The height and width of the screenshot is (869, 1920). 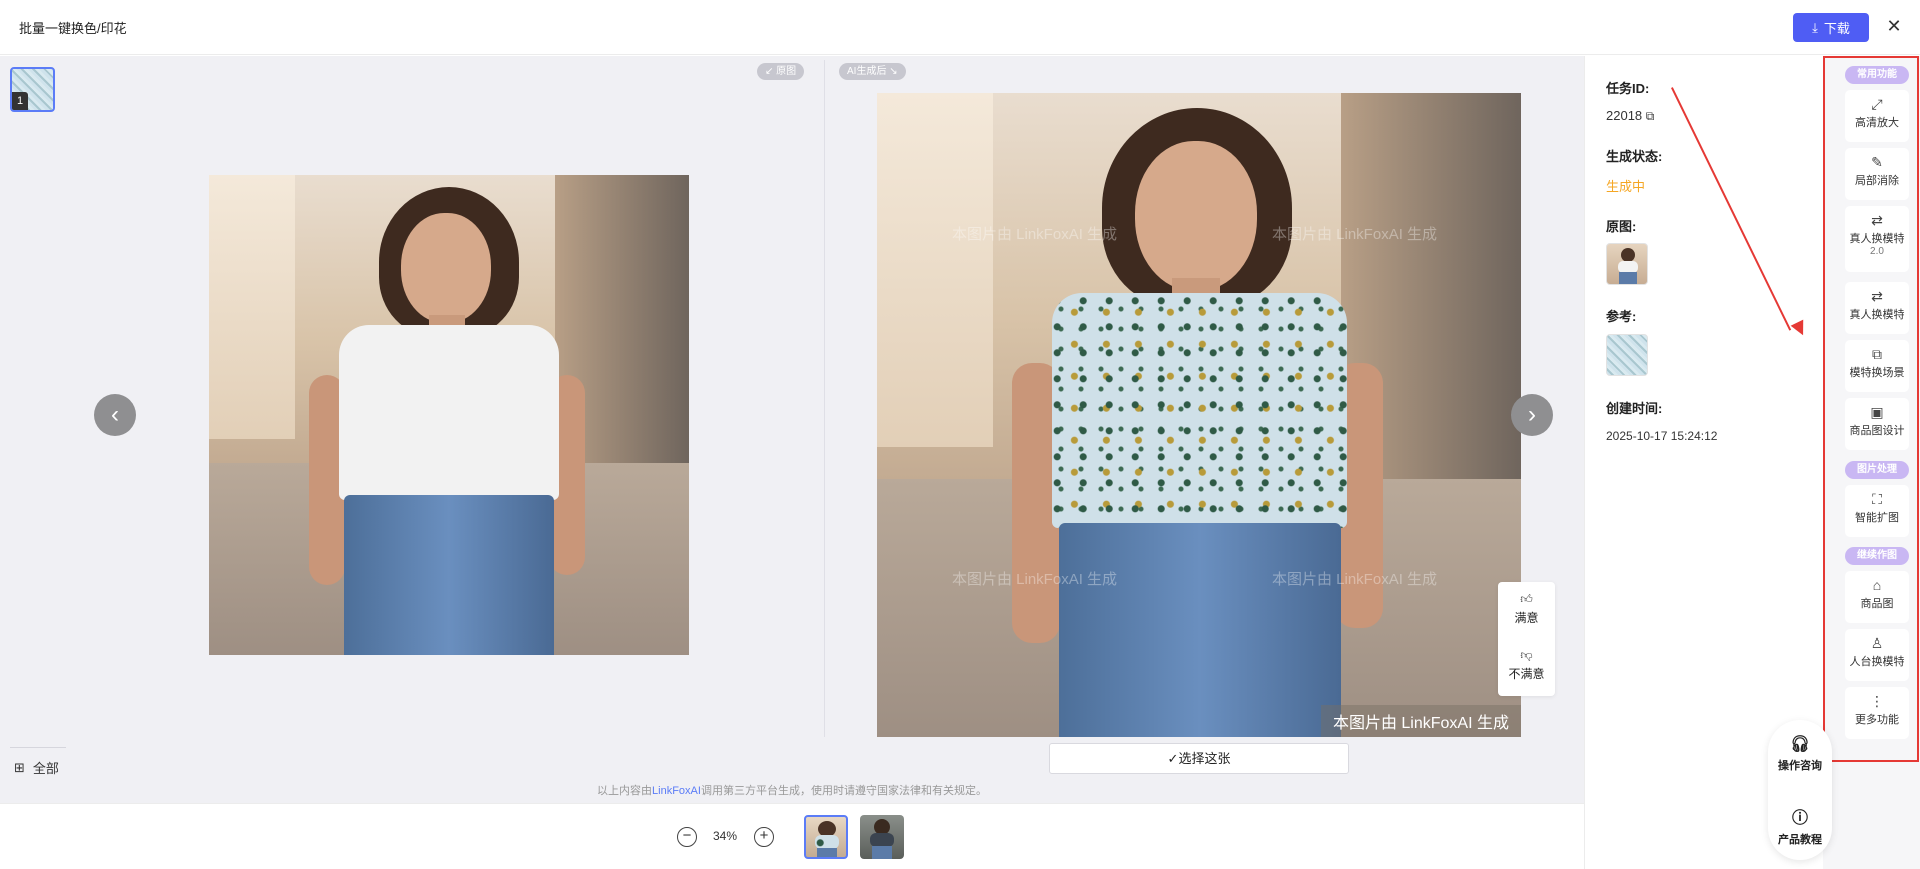 What do you see at coordinates (792, 791) in the screenshot?
I see `disclaimer: 以上内容由LinkFoxAI调用第三方平台生成，使用时请遵守国家法律和有关规定。` at bounding box center [792, 791].